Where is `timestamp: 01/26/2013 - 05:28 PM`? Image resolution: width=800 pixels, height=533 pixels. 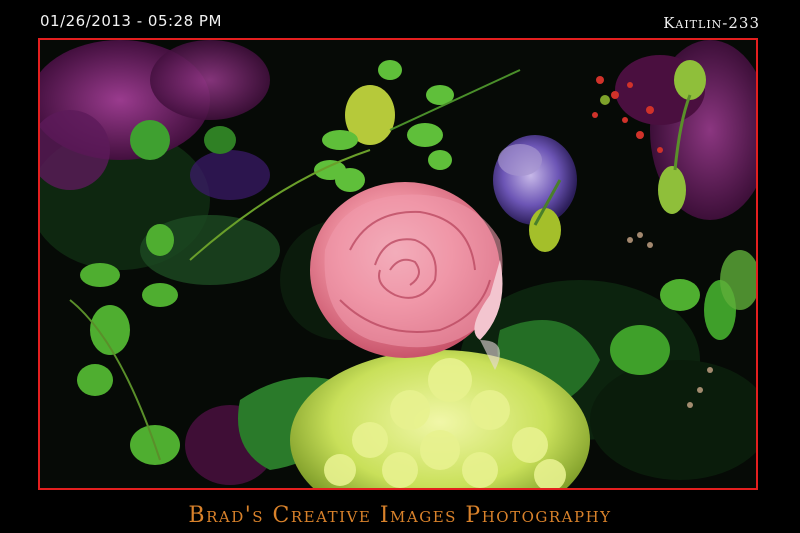 timestamp: 01/26/2013 - 05:28 PM is located at coordinates (131, 21).